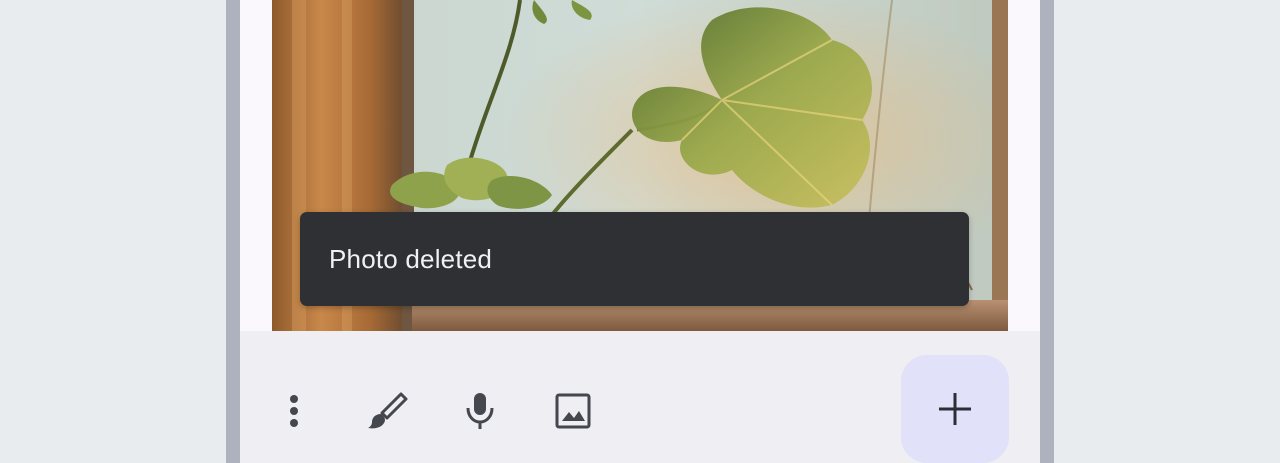  I want to click on voice-note-button, so click(480, 411).